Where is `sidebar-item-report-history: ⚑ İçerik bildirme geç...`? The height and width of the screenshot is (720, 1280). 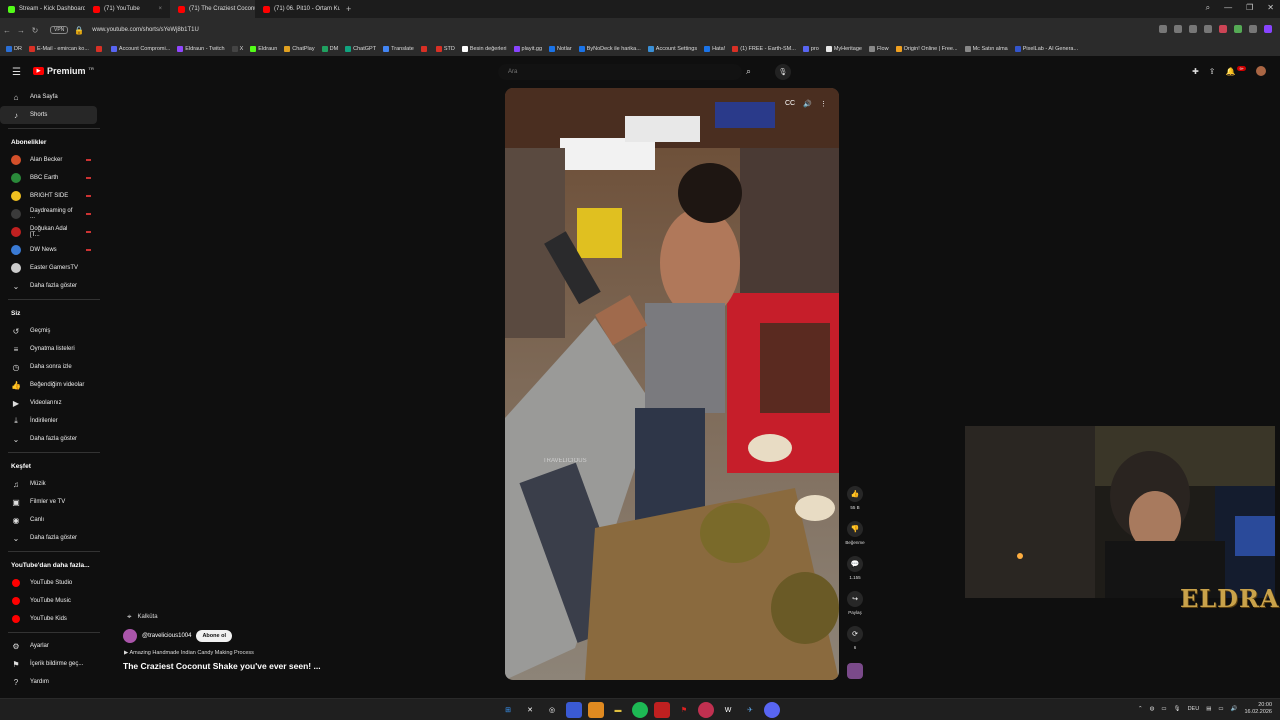 sidebar-item-report-history: ⚑ İçerik bildirme geç... is located at coordinates (48, 664).